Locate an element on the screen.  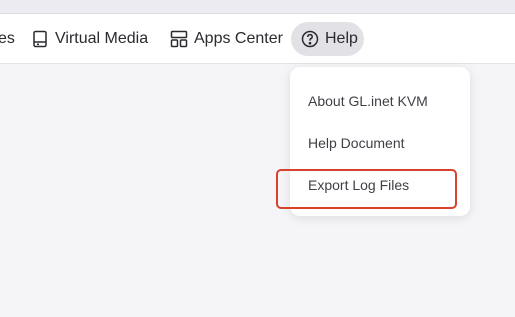
top-strip is located at coordinates (257, 7).